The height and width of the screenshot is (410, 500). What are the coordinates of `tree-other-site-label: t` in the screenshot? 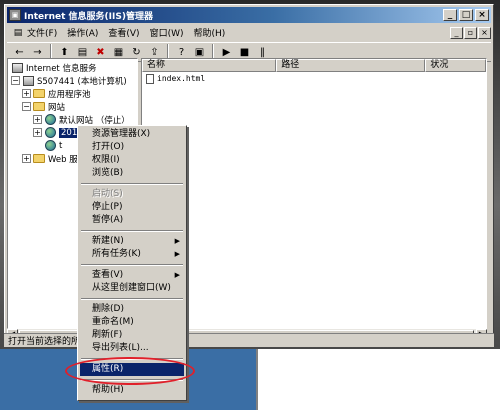 It's located at (61, 145).